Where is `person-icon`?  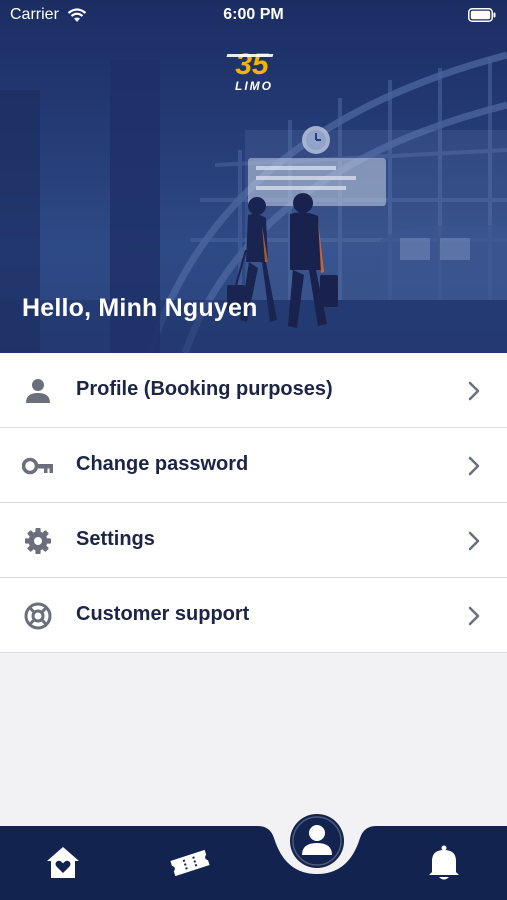 person-icon is located at coordinates (38, 391).